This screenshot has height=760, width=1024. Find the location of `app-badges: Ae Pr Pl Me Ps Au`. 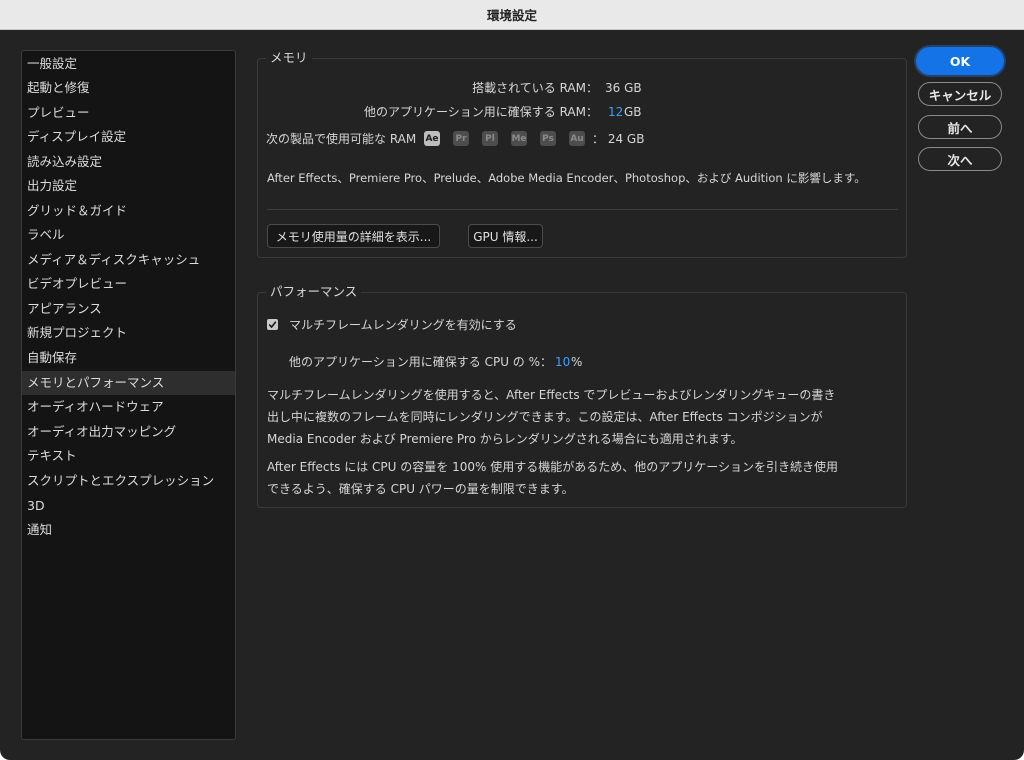

app-badges: Ae Pr Pl Me Ps Au is located at coordinates (509, 139).